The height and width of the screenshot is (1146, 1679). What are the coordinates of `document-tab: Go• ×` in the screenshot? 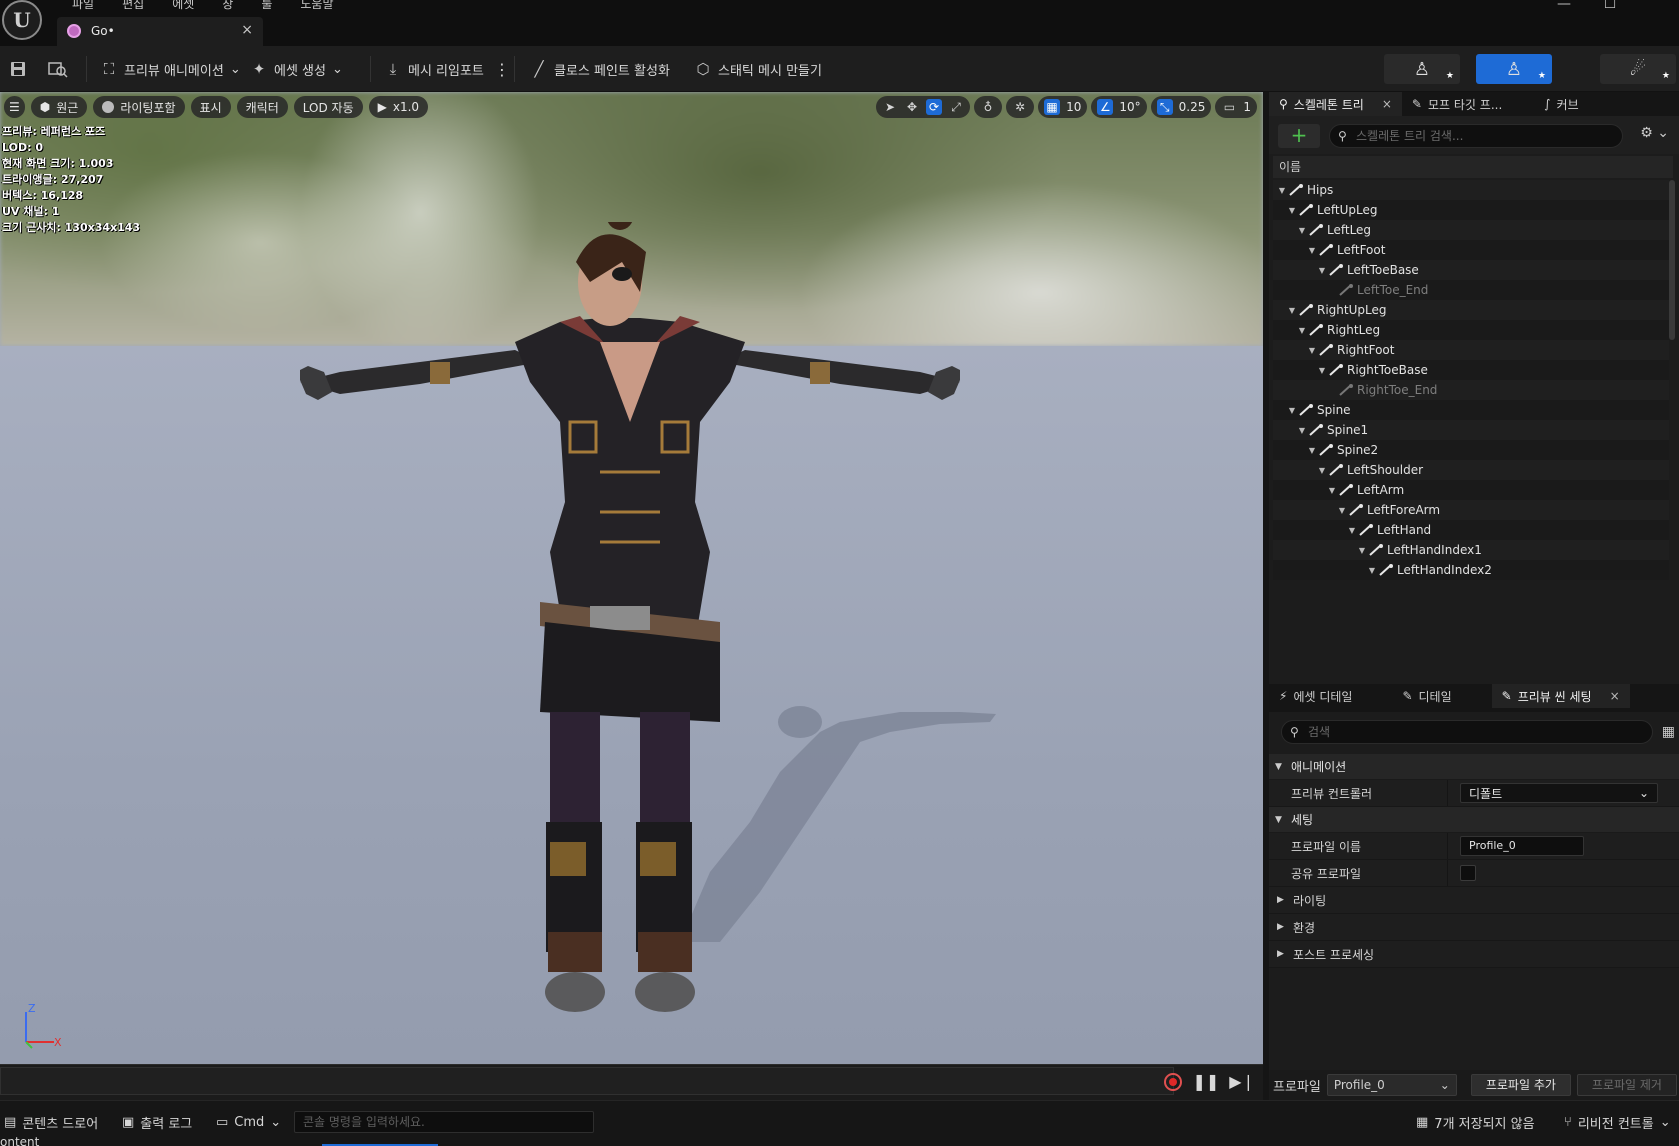 It's located at (160, 31).